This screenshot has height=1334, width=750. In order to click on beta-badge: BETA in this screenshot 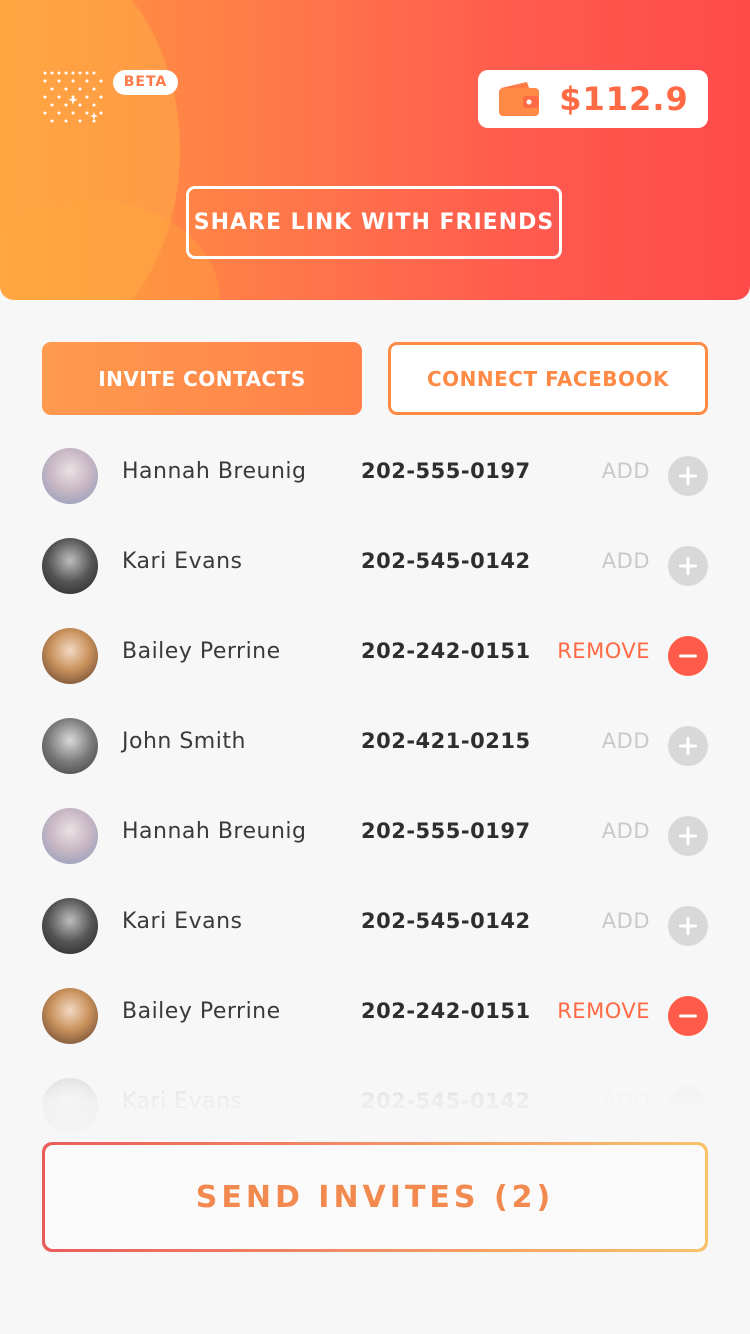, I will do `click(145, 82)`.